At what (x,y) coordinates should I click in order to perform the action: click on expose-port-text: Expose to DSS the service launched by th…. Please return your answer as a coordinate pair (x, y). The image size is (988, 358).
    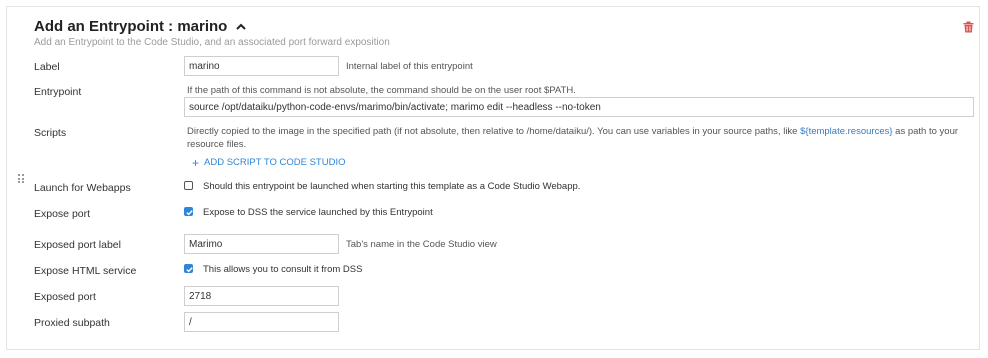
    Looking at the image, I should click on (318, 212).